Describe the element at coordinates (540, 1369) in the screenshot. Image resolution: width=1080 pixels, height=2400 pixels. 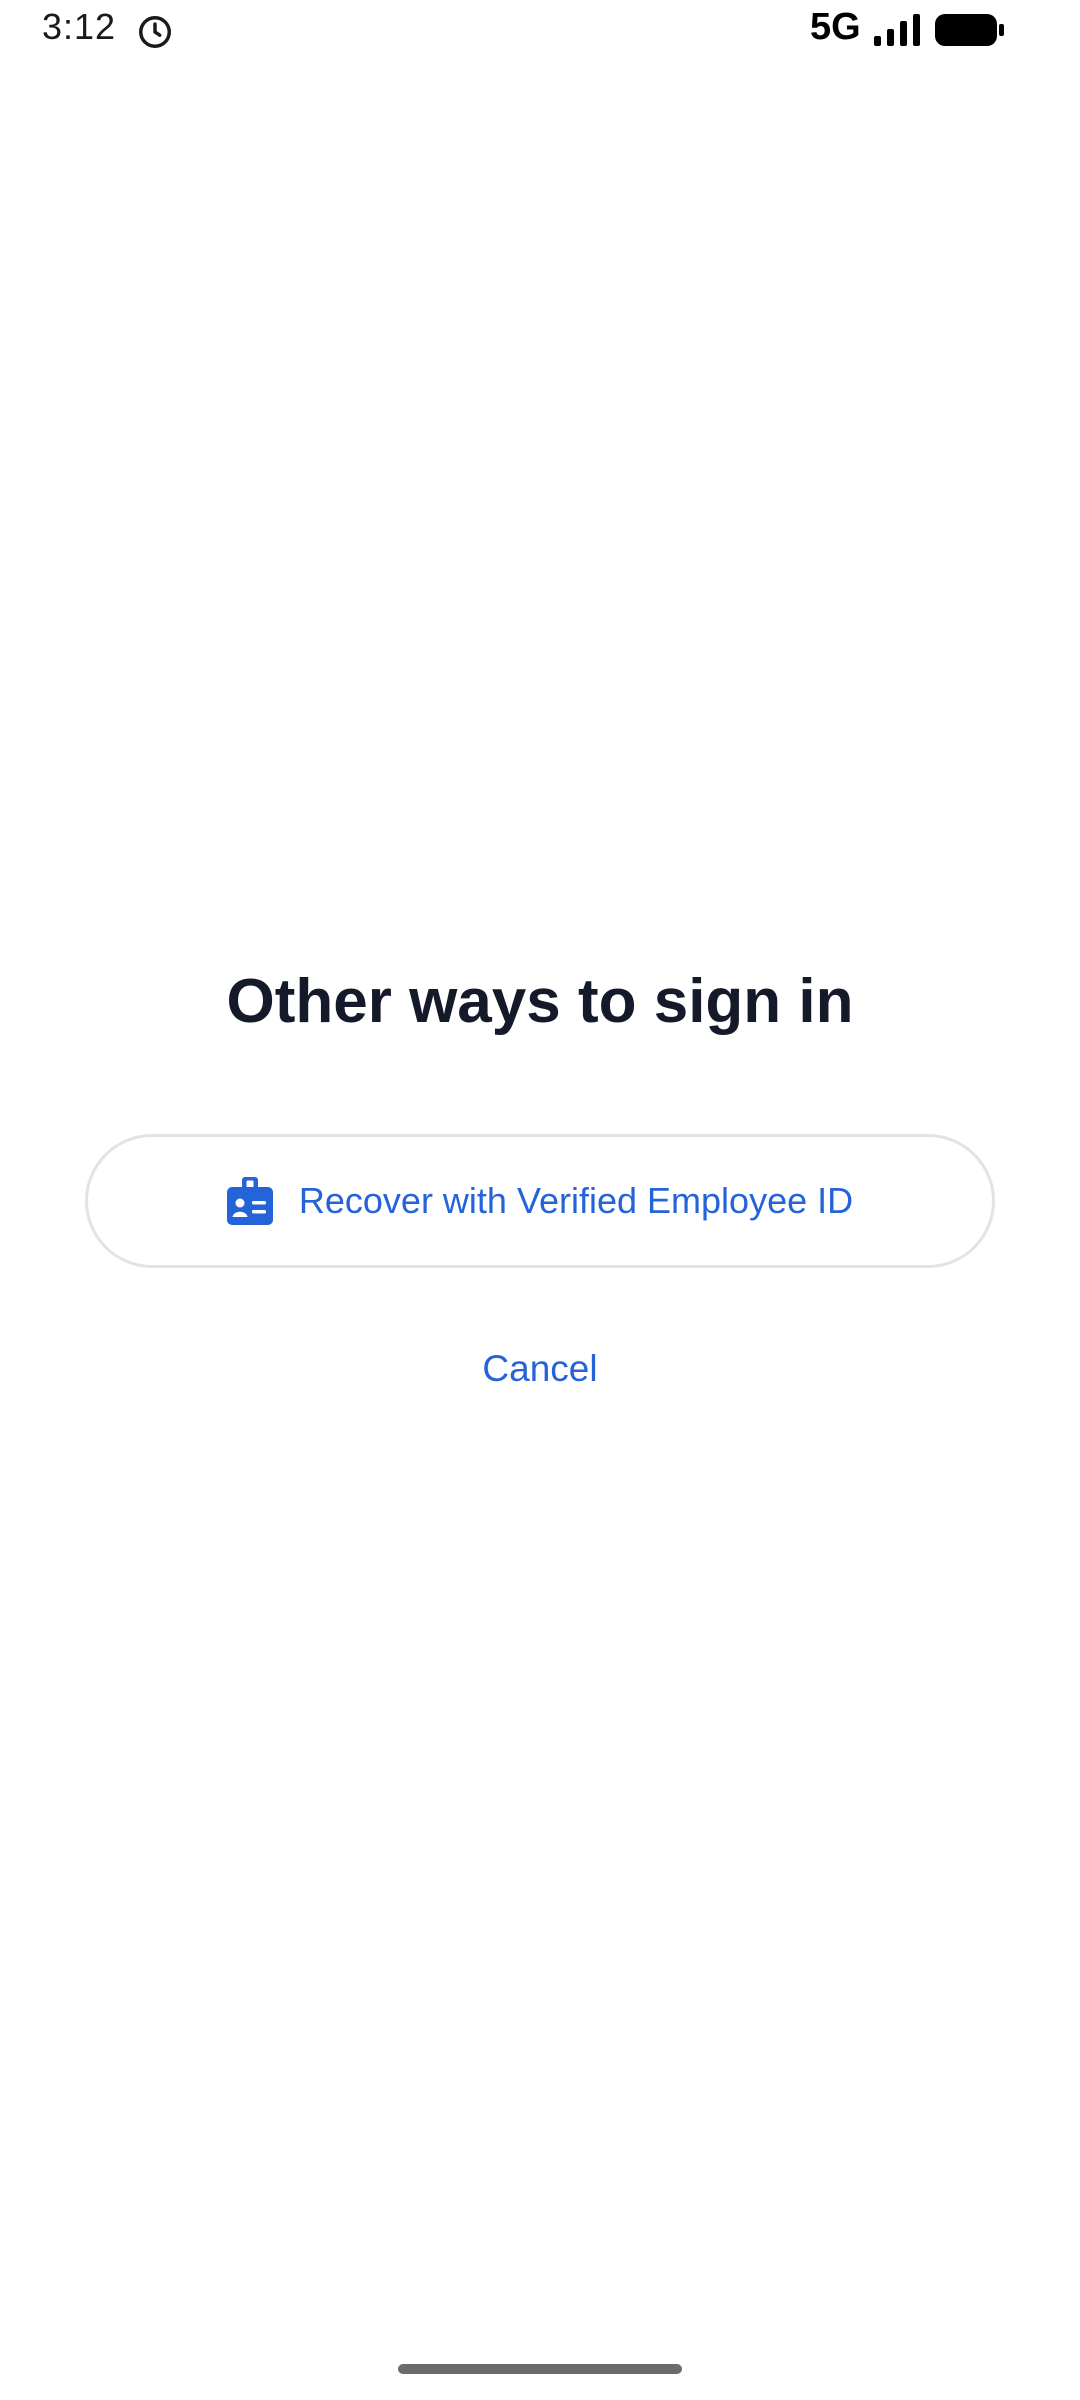
I see `cancel-button: Cancel` at that location.